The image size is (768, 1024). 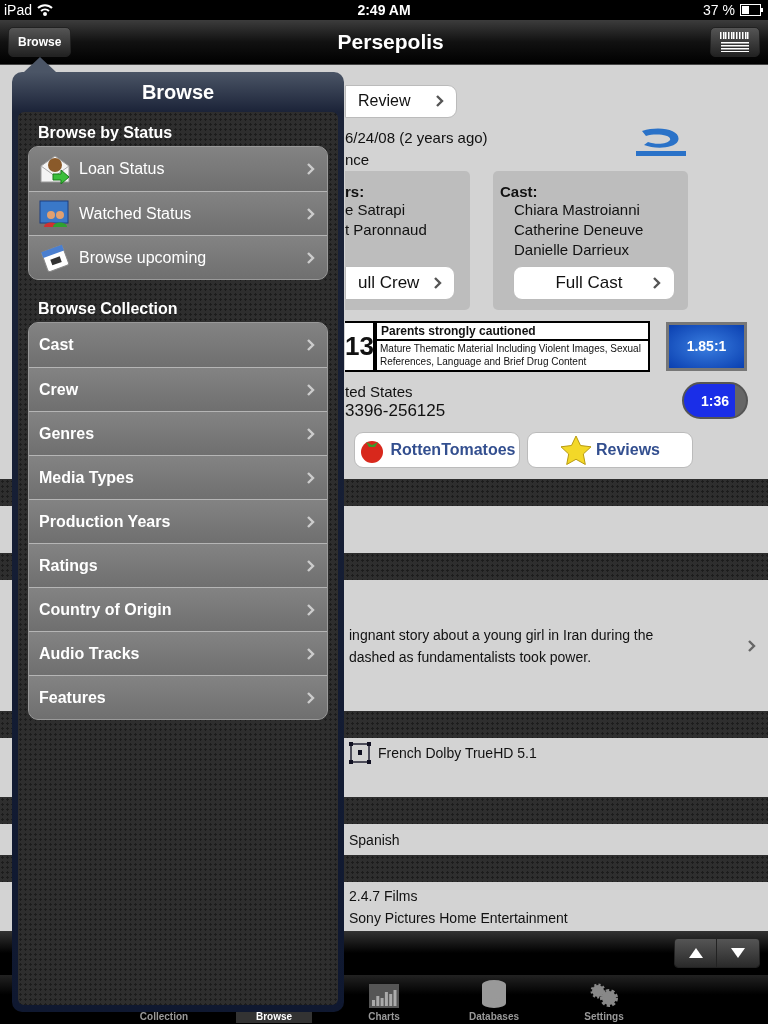 I want to click on up-arrow-icon, so click(x=695, y=953).